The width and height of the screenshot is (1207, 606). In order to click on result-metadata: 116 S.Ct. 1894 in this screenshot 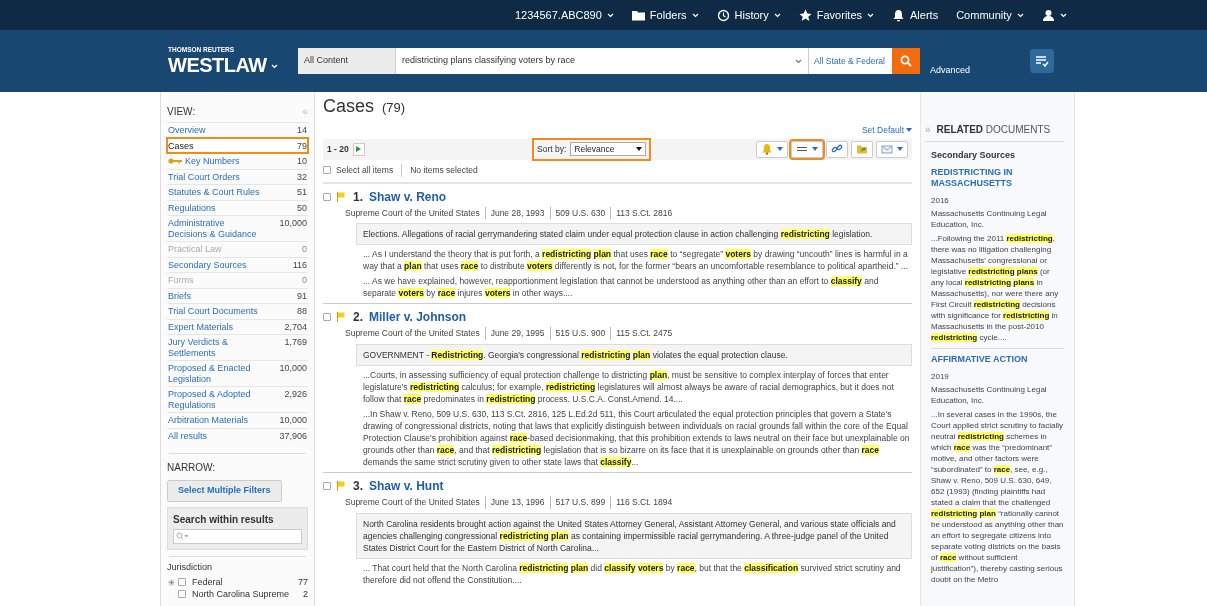, I will do `click(644, 502)`.